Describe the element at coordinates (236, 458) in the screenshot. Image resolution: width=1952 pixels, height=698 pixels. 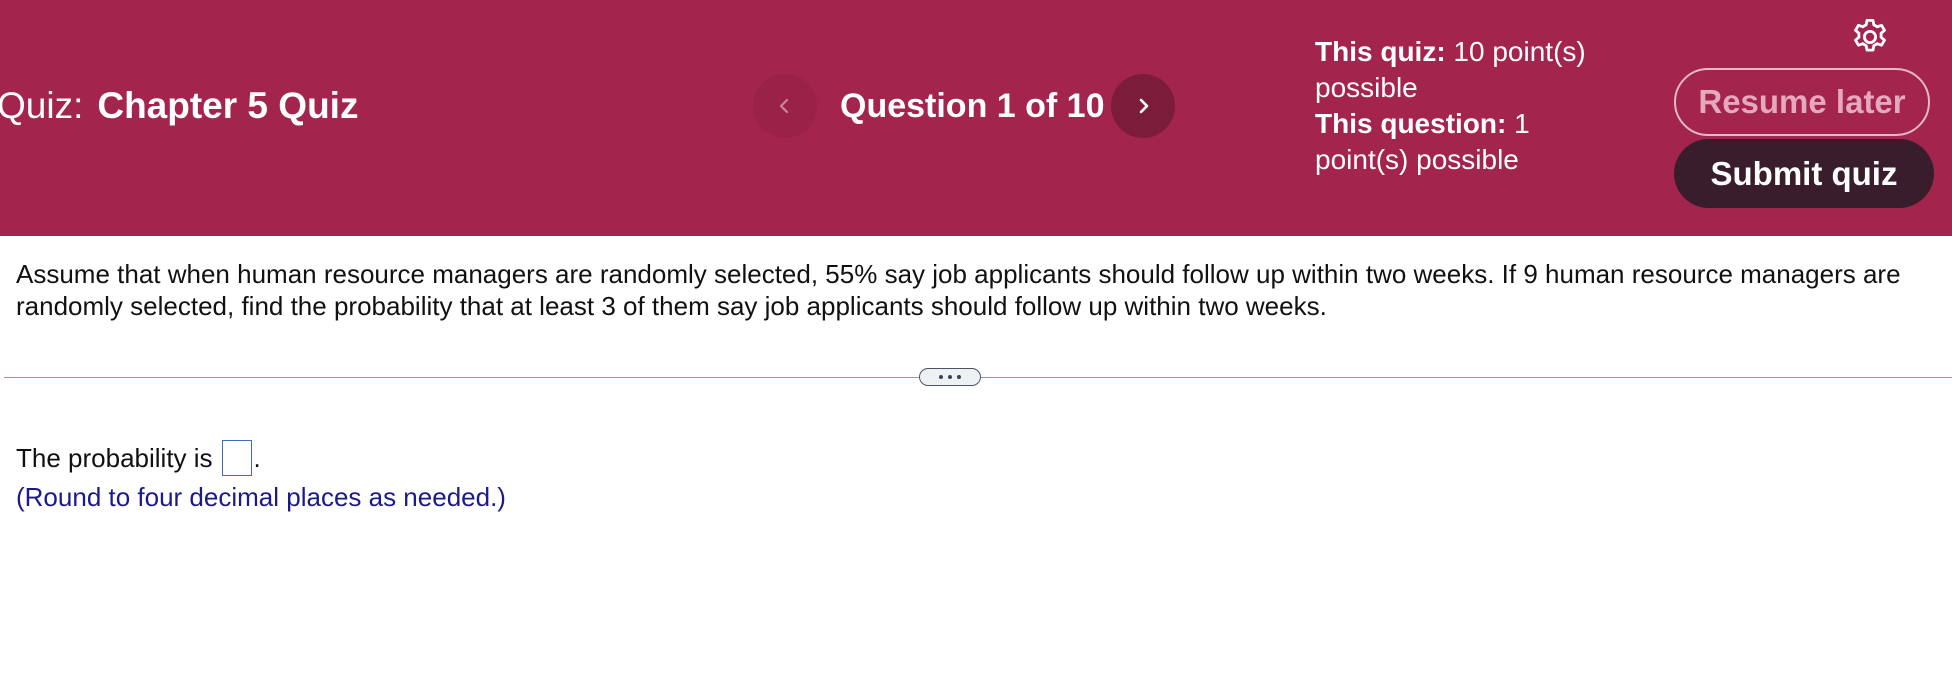
I see `answer-input` at that location.